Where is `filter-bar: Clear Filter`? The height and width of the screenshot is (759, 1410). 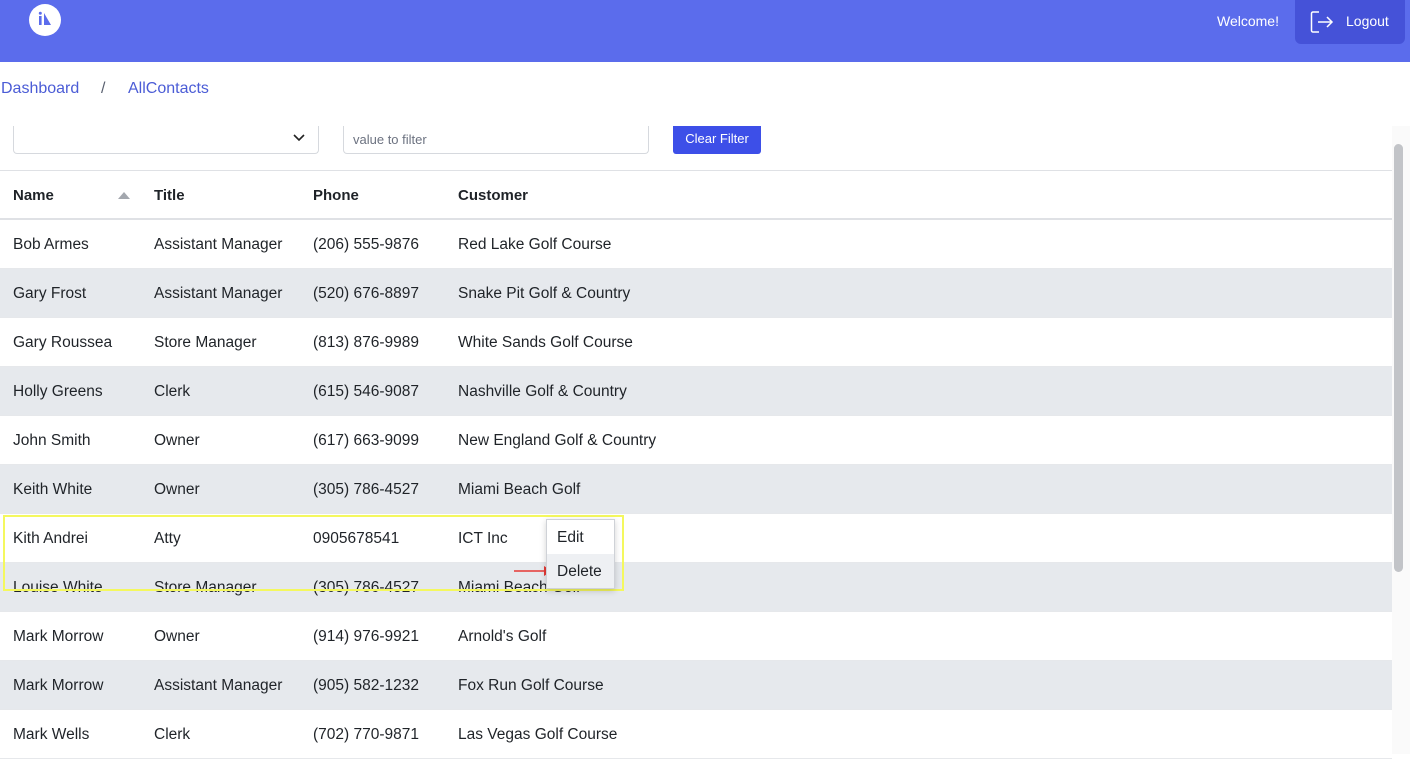 filter-bar: Clear Filter is located at coordinates (696, 142).